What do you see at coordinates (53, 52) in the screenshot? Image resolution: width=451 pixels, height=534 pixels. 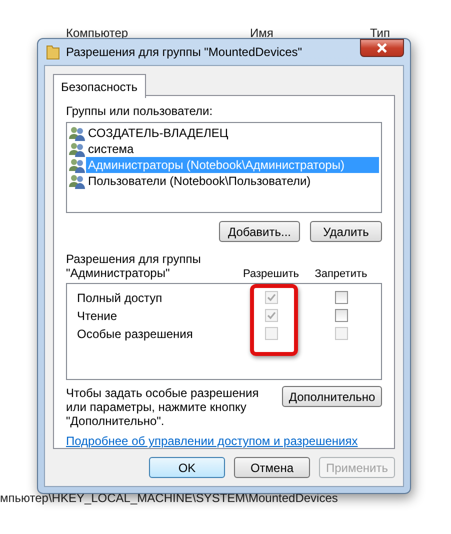 I see `folder-icon` at bounding box center [53, 52].